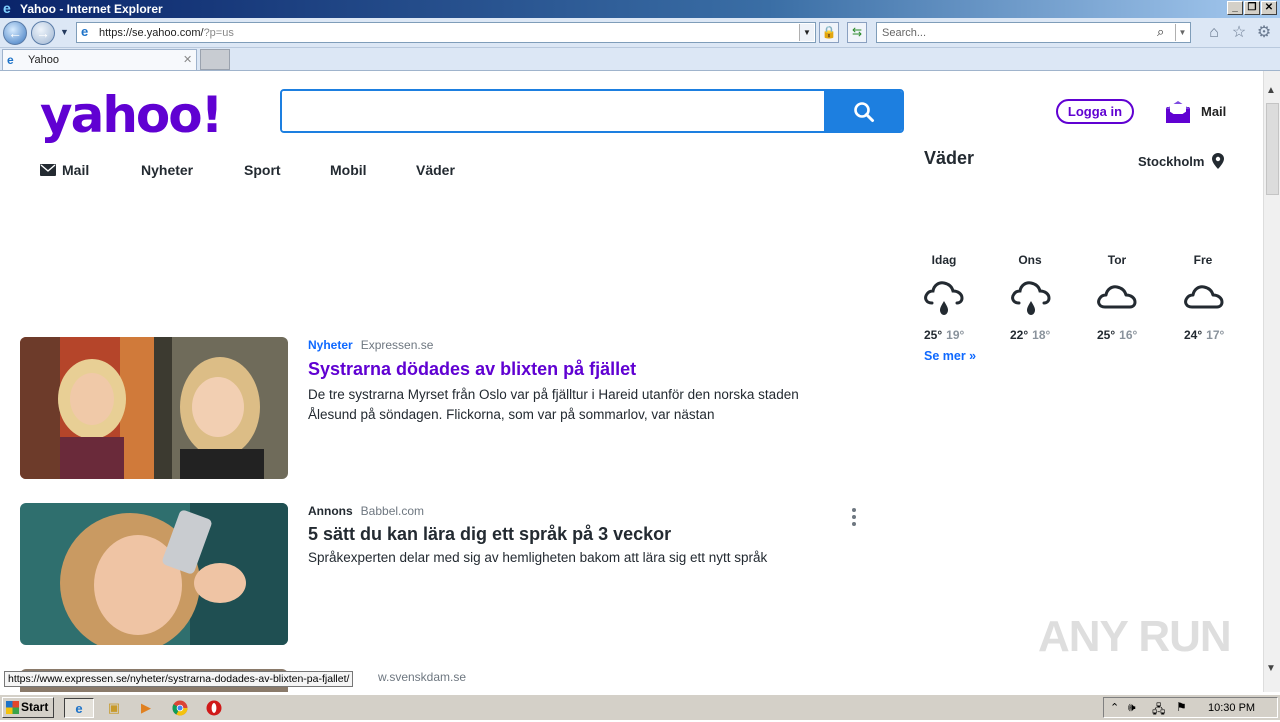  What do you see at coordinates (1193, 335) in the screenshot?
I see `temp-high: 24°` at bounding box center [1193, 335].